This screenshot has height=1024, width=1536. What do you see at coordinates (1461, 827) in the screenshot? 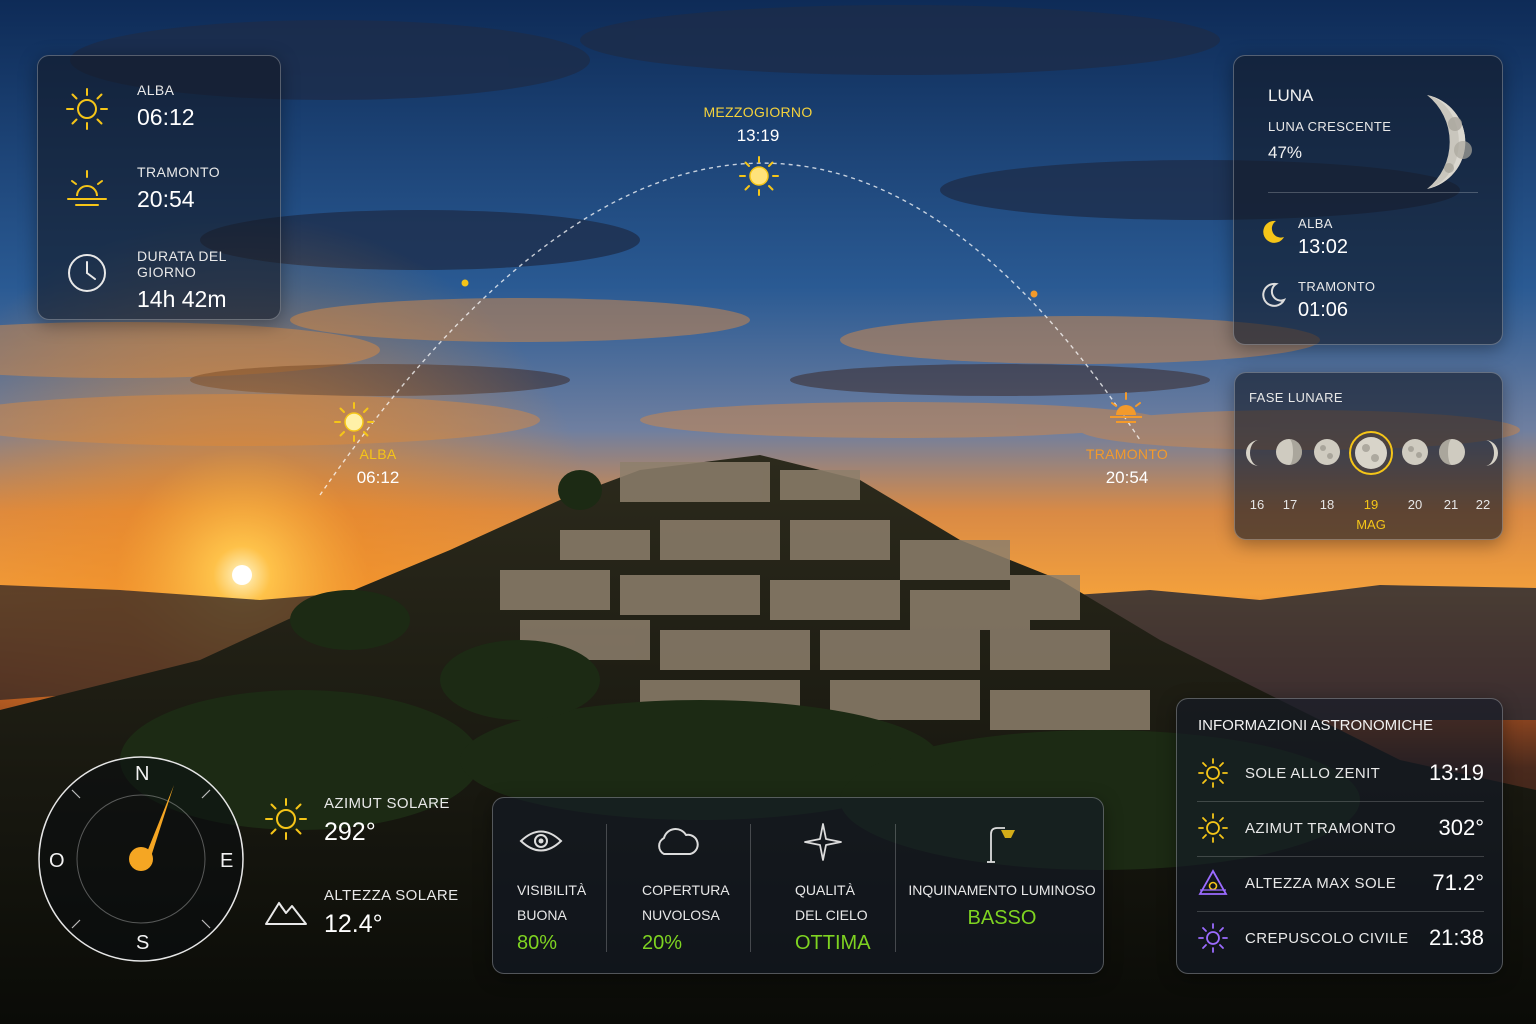
I see `astro-value-sunset-azimuth: 302°` at bounding box center [1461, 827].